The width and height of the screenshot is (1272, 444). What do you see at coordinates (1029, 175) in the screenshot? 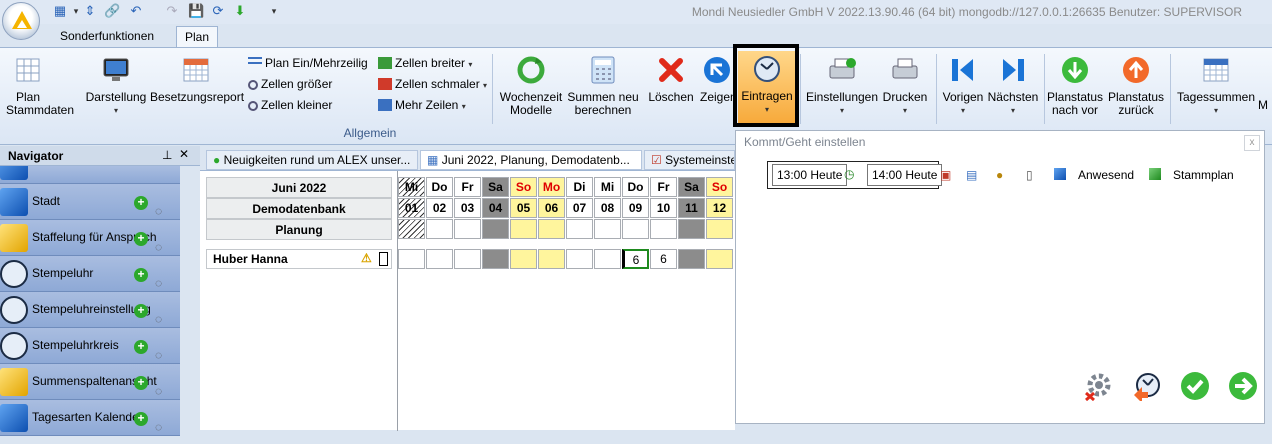
I see `document-icon: ▯` at bounding box center [1029, 175].